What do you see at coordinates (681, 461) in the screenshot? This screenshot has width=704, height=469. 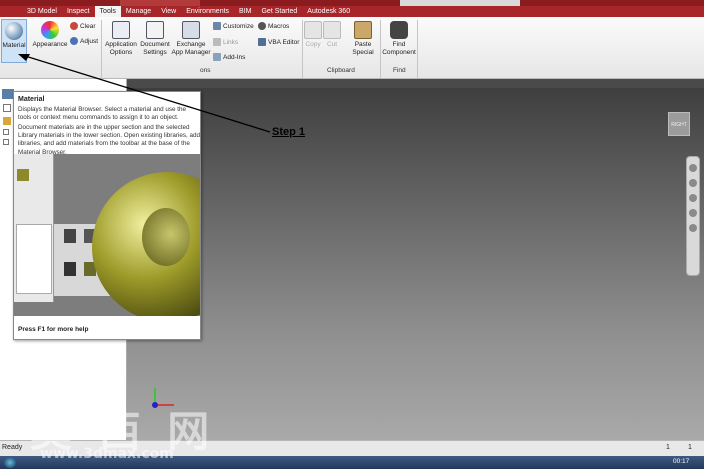 I see `clock: 00:17` at bounding box center [681, 461].